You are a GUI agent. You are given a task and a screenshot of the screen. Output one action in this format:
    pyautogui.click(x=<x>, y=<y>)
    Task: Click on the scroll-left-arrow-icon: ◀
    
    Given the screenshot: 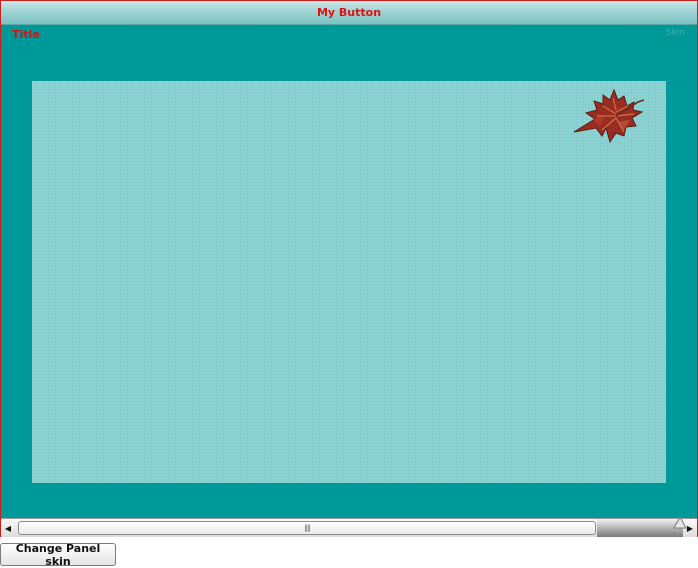 What is the action you would take?
    pyautogui.click(x=8, y=528)
    